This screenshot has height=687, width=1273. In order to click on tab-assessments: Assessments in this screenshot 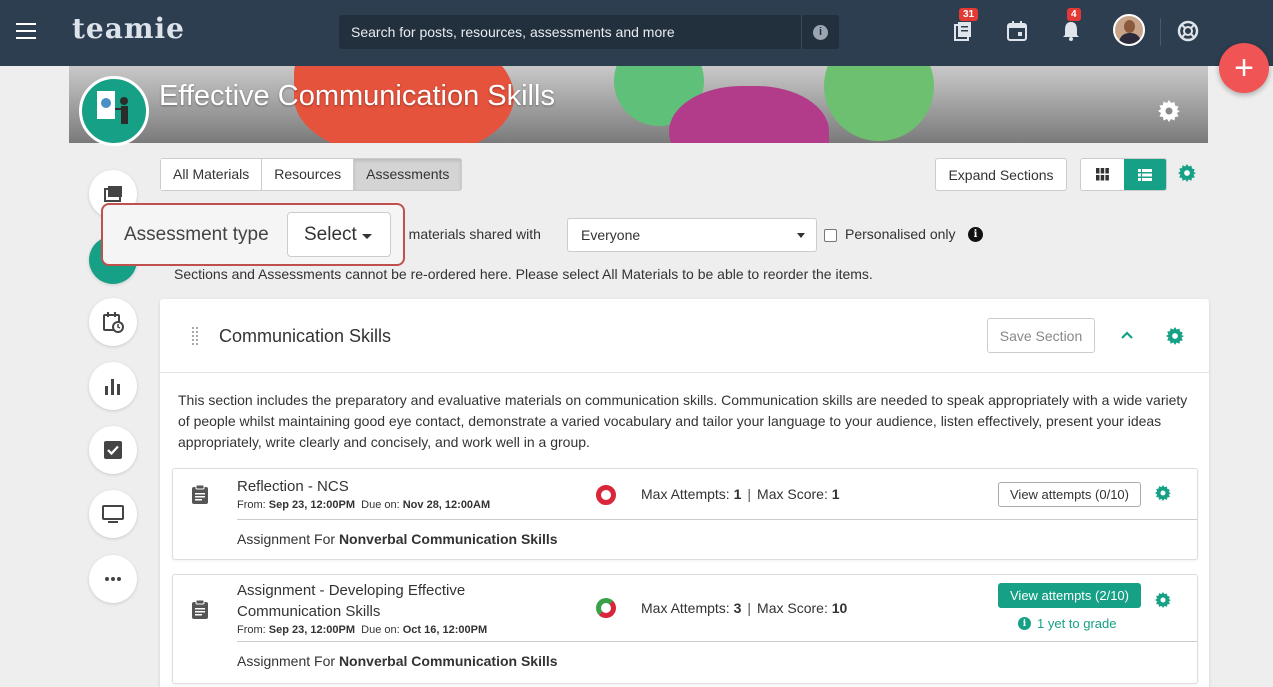, I will do `click(408, 174)`.